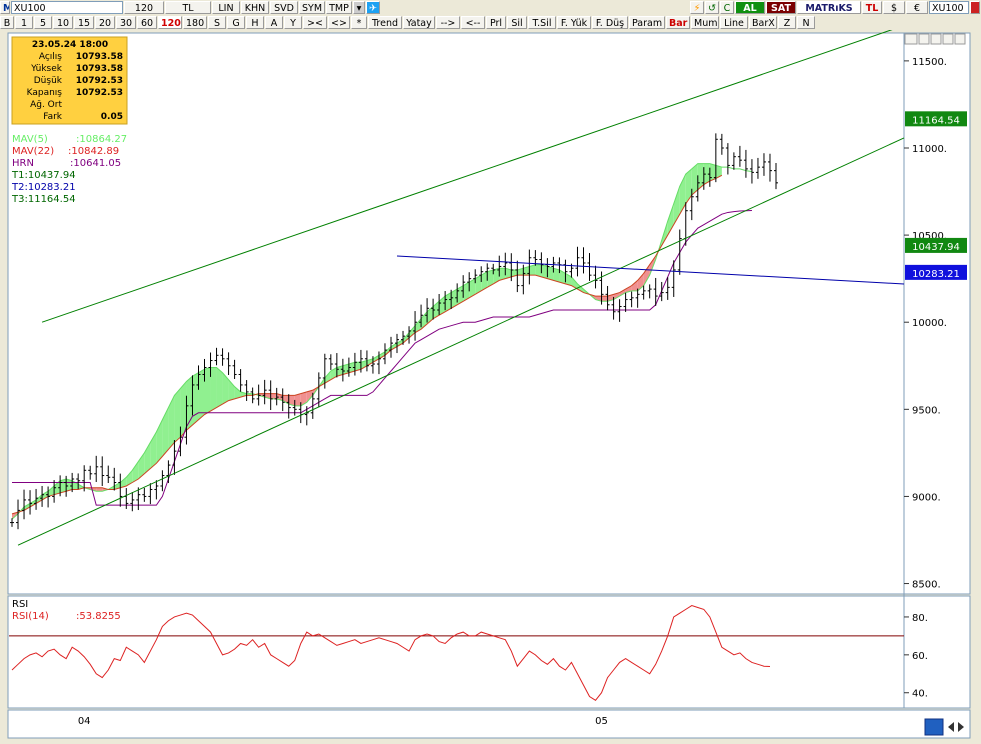  Describe the element at coordinates (419, 22) in the screenshot. I see `tool-yatay-button: Yatay` at that location.